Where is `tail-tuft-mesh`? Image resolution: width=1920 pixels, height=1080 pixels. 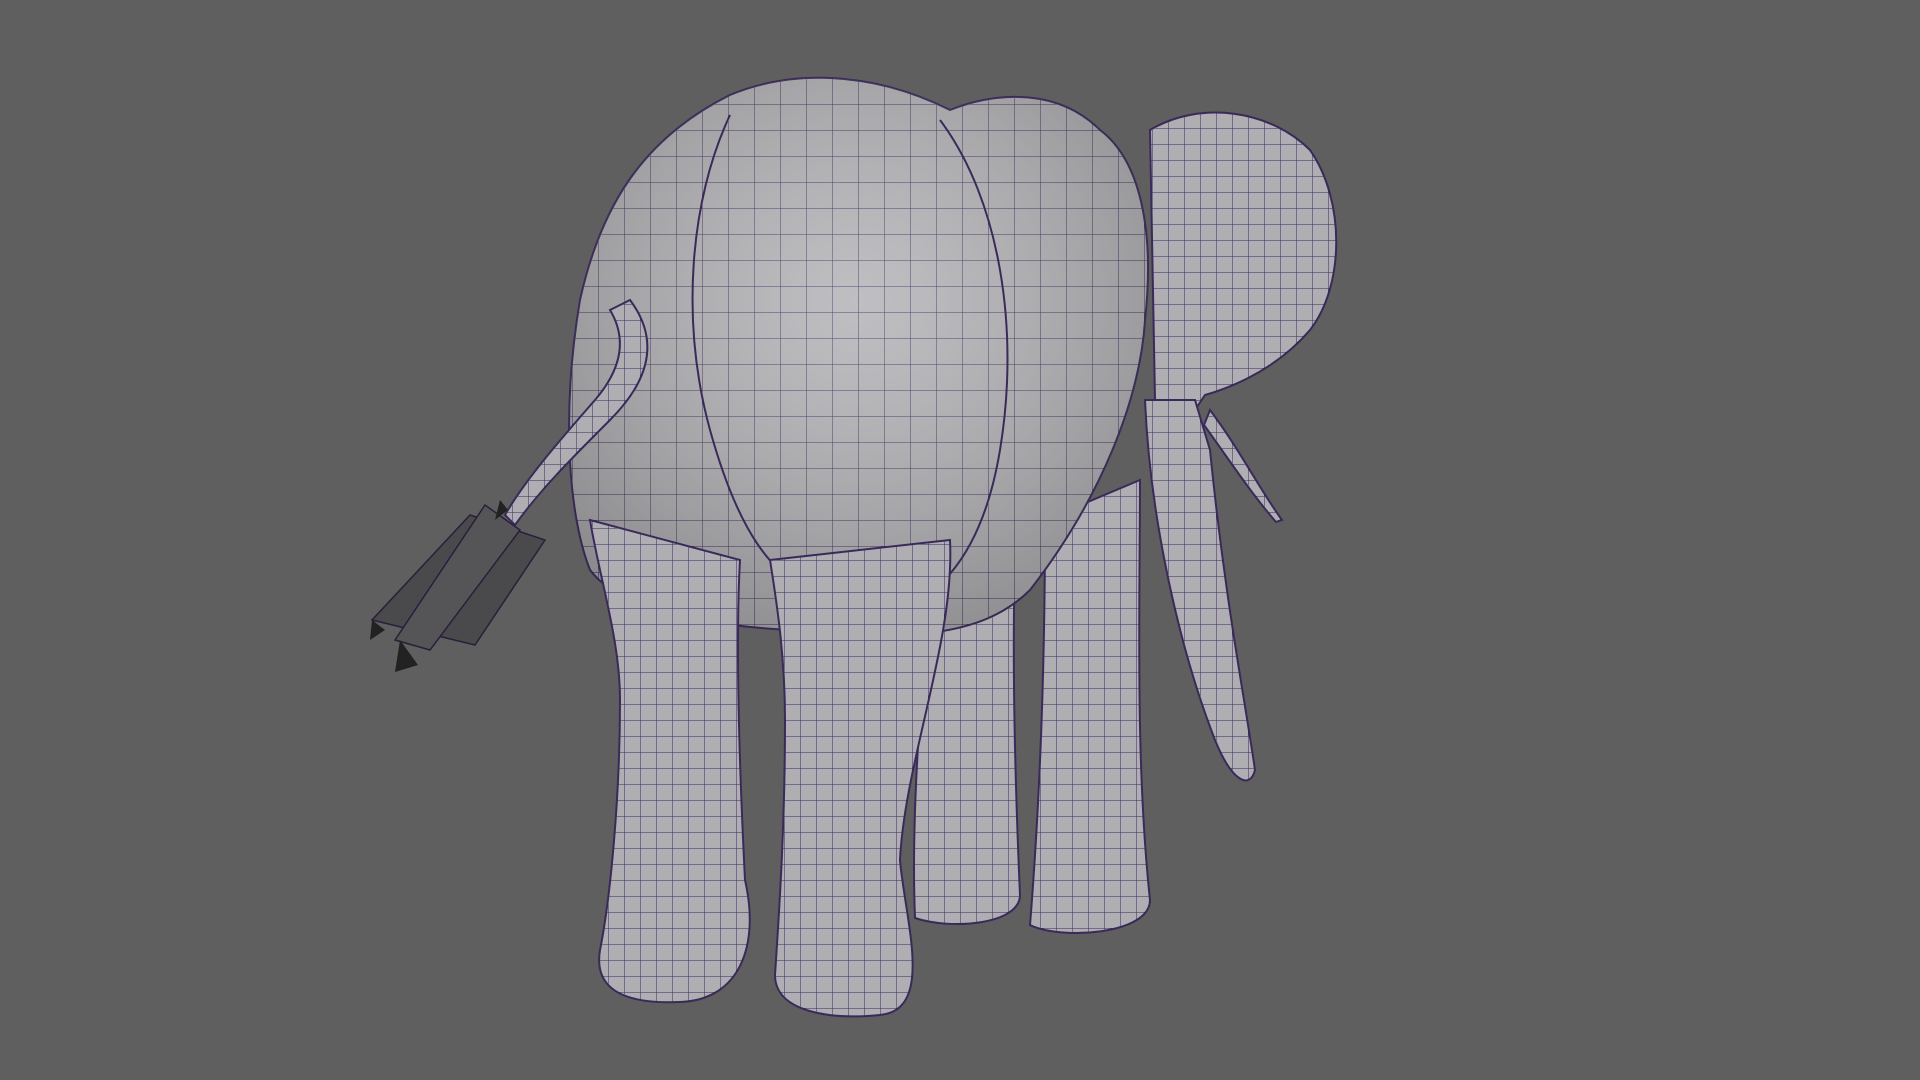
tail-tuft-mesh is located at coordinates (458, 586).